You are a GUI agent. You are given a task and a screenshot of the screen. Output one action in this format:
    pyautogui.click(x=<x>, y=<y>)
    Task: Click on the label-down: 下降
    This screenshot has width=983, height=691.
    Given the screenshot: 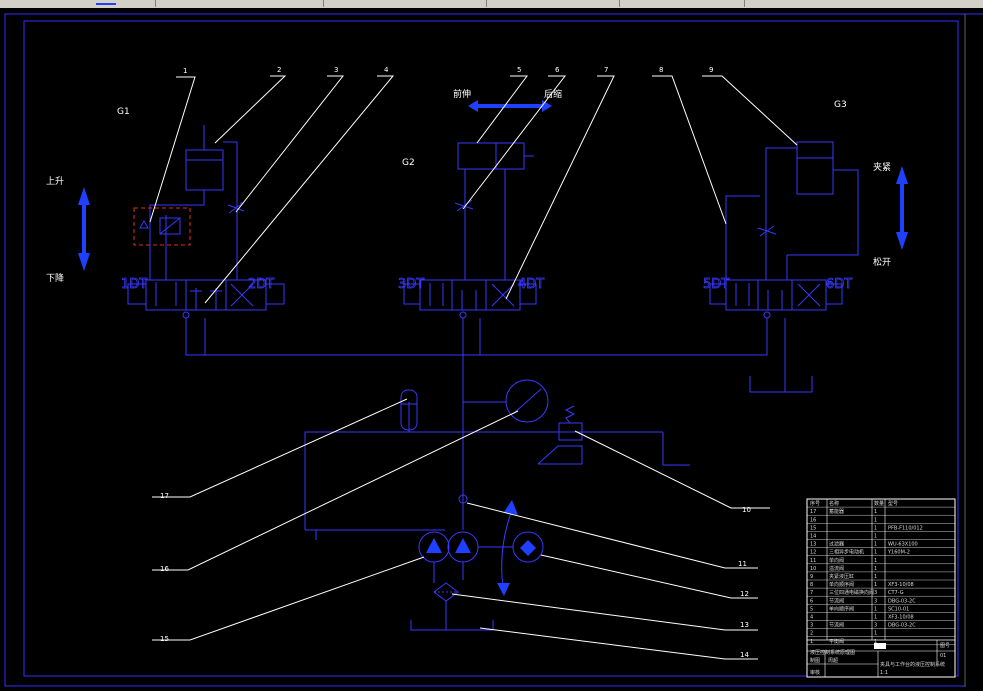 What is the action you would take?
    pyautogui.click(x=55, y=278)
    